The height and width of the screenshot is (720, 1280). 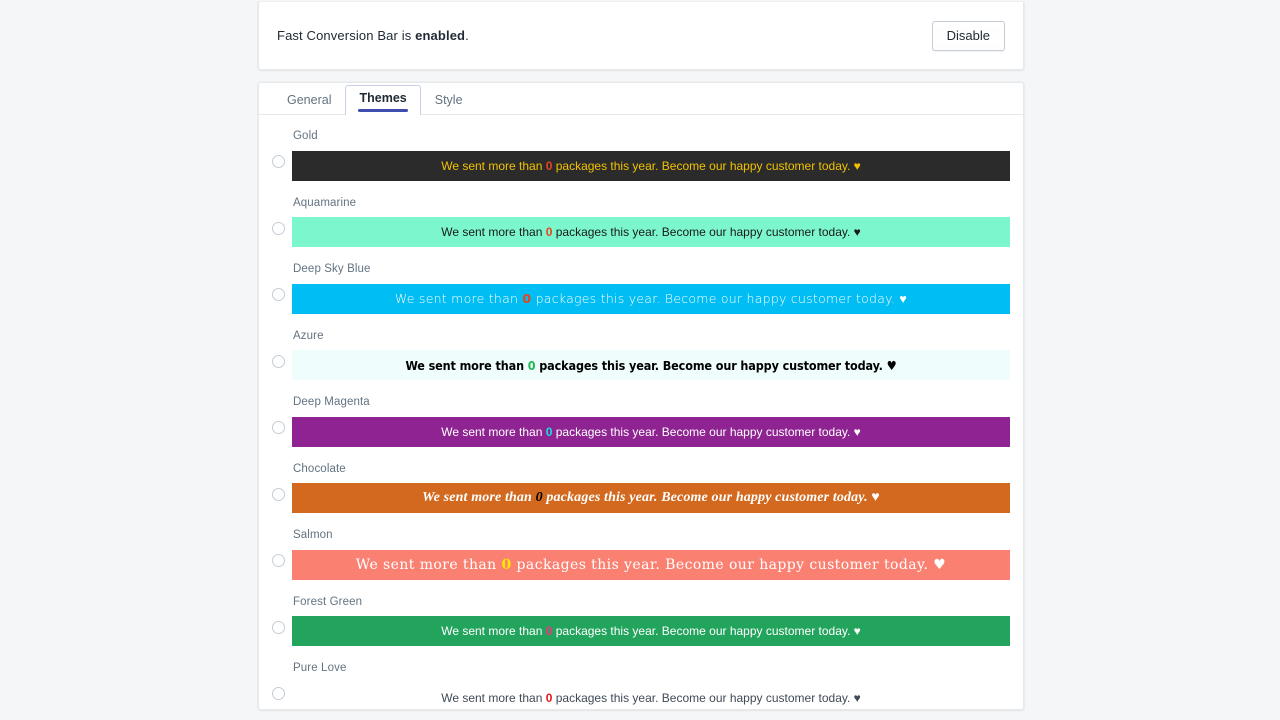 I want to click on disable-button: Disable, so click(x=968, y=35).